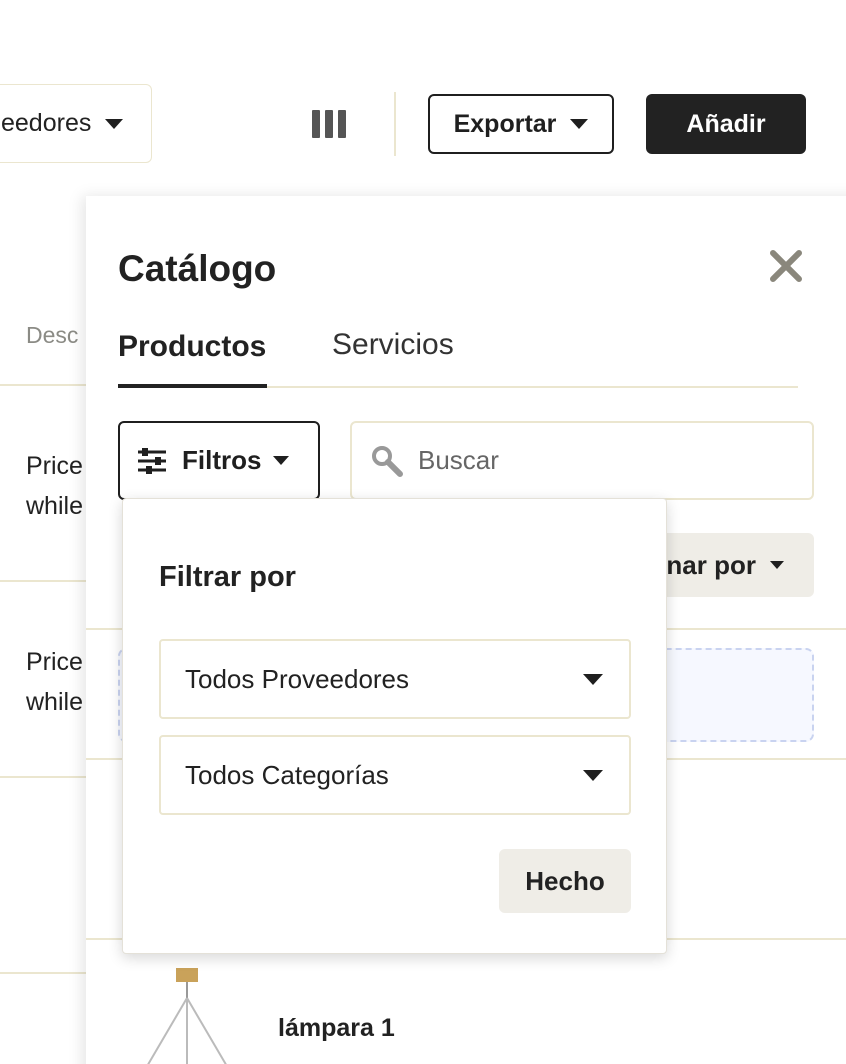 The width and height of the screenshot is (846, 1064). What do you see at coordinates (505, 123) in the screenshot?
I see `export-button-label: Exportar` at bounding box center [505, 123].